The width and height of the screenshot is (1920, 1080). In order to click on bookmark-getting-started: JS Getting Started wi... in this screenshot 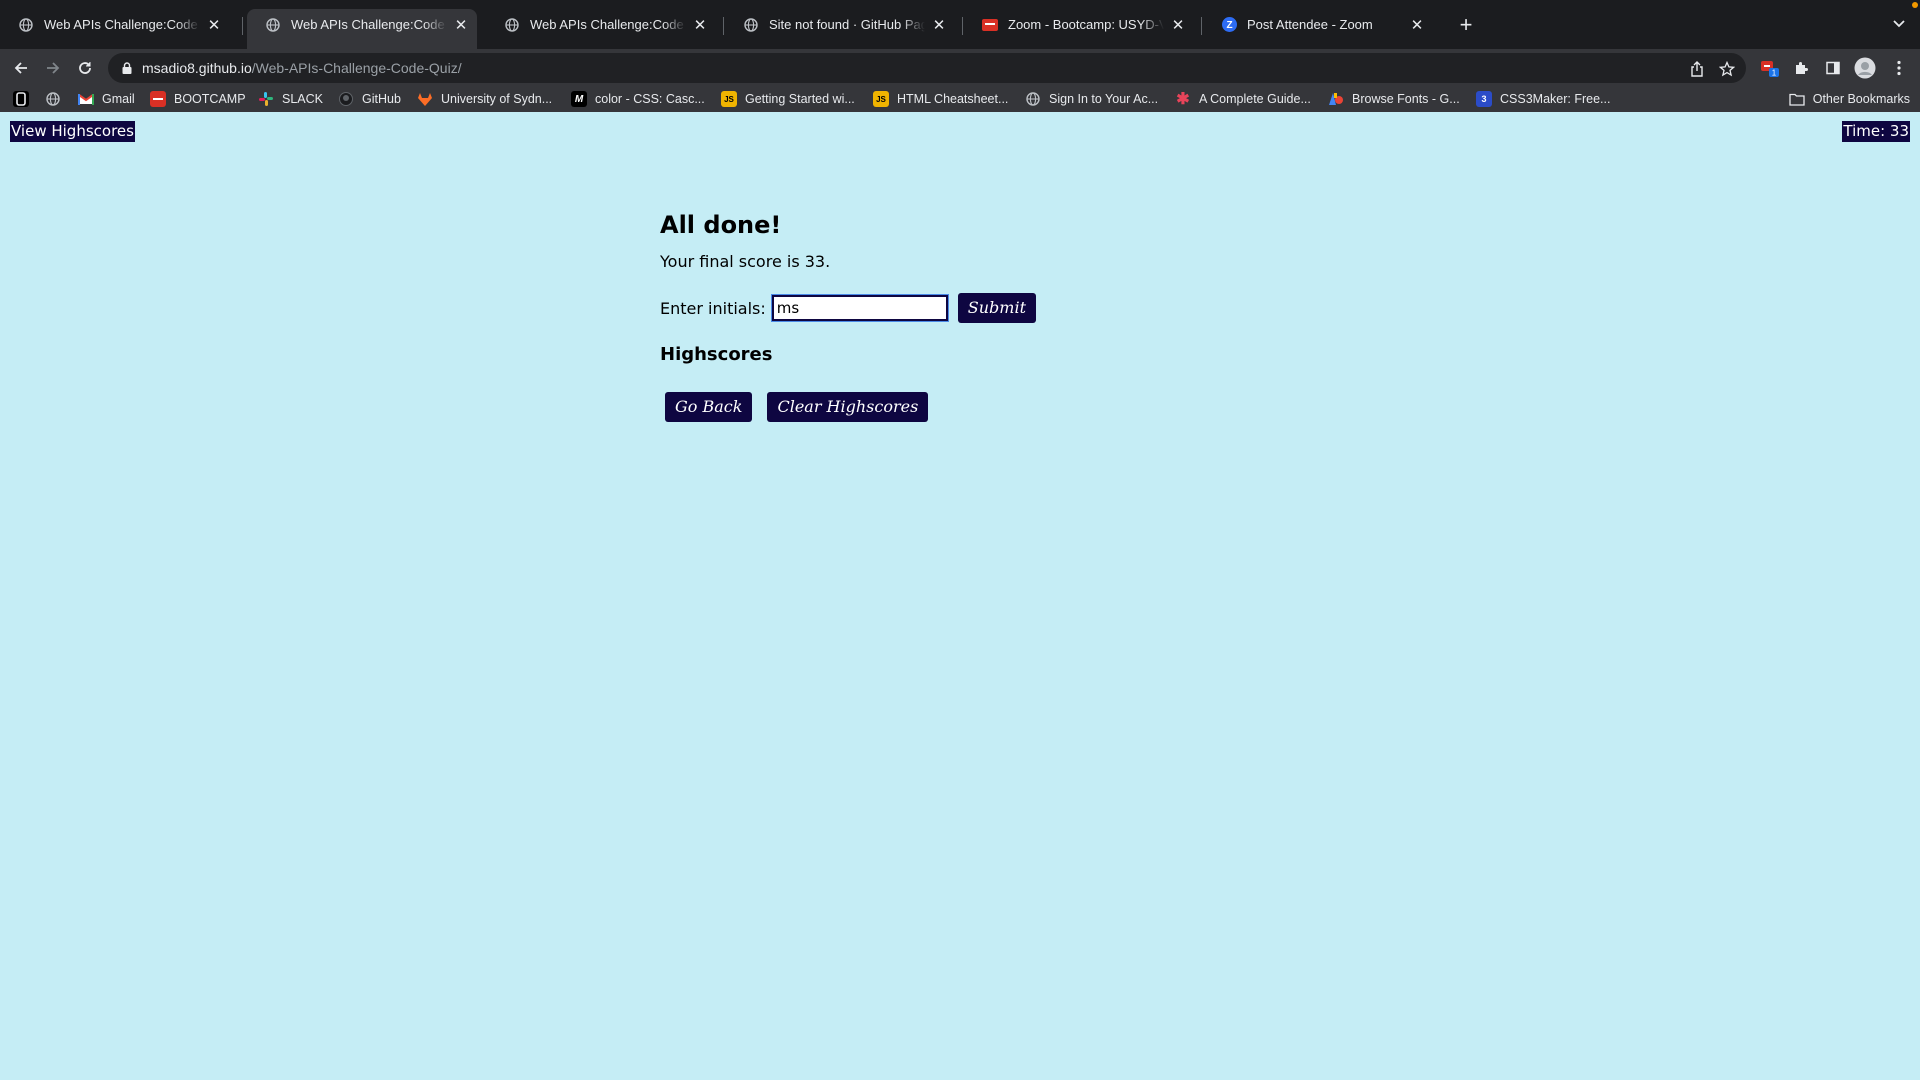, I will do `click(788, 99)`.